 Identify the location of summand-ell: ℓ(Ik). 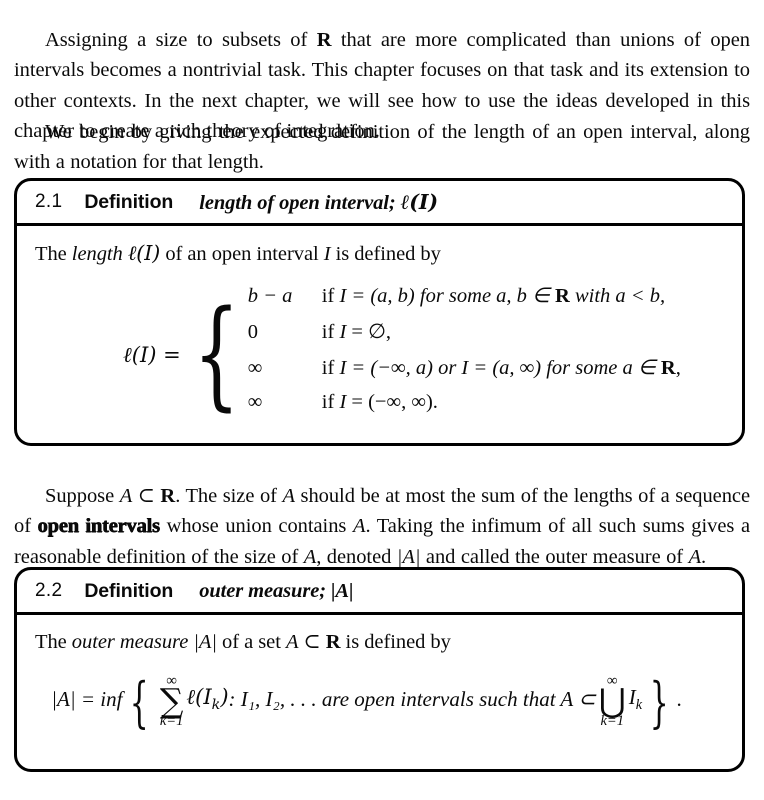
(207, 699).